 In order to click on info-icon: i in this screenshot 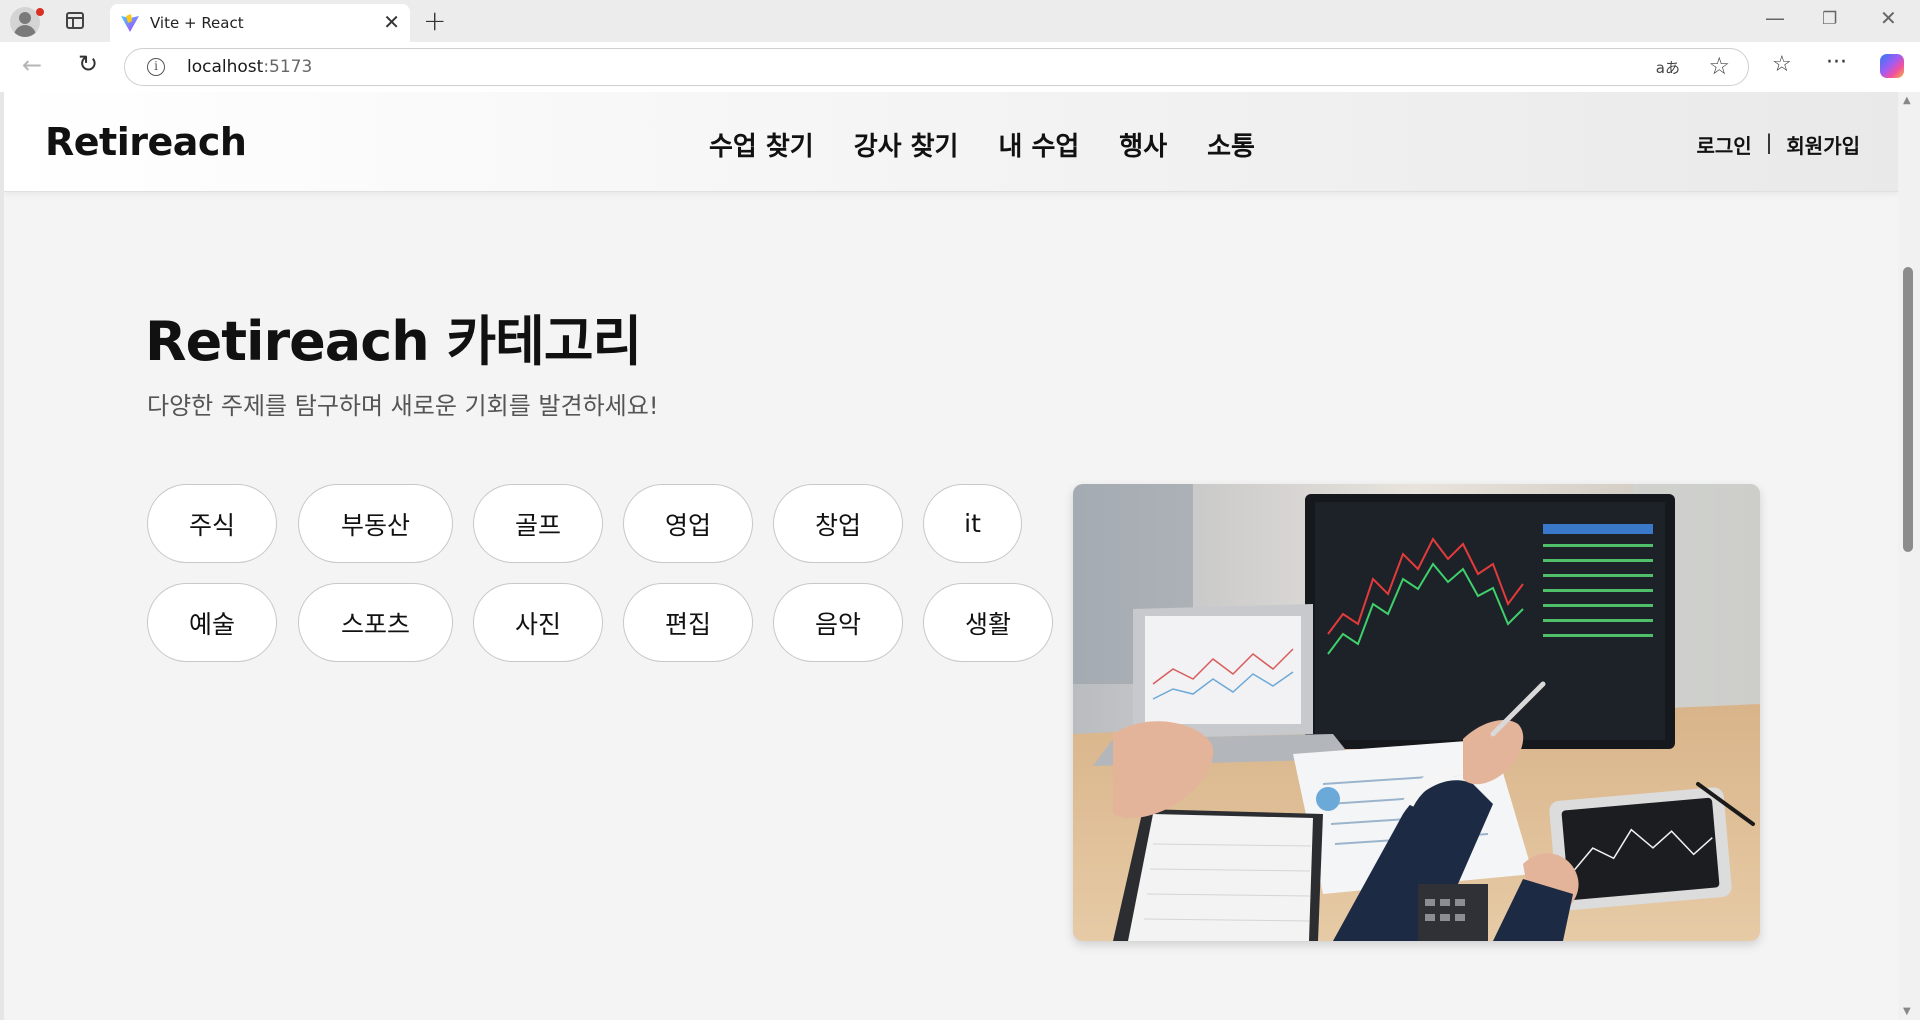, I will do `click(156, 67)`.